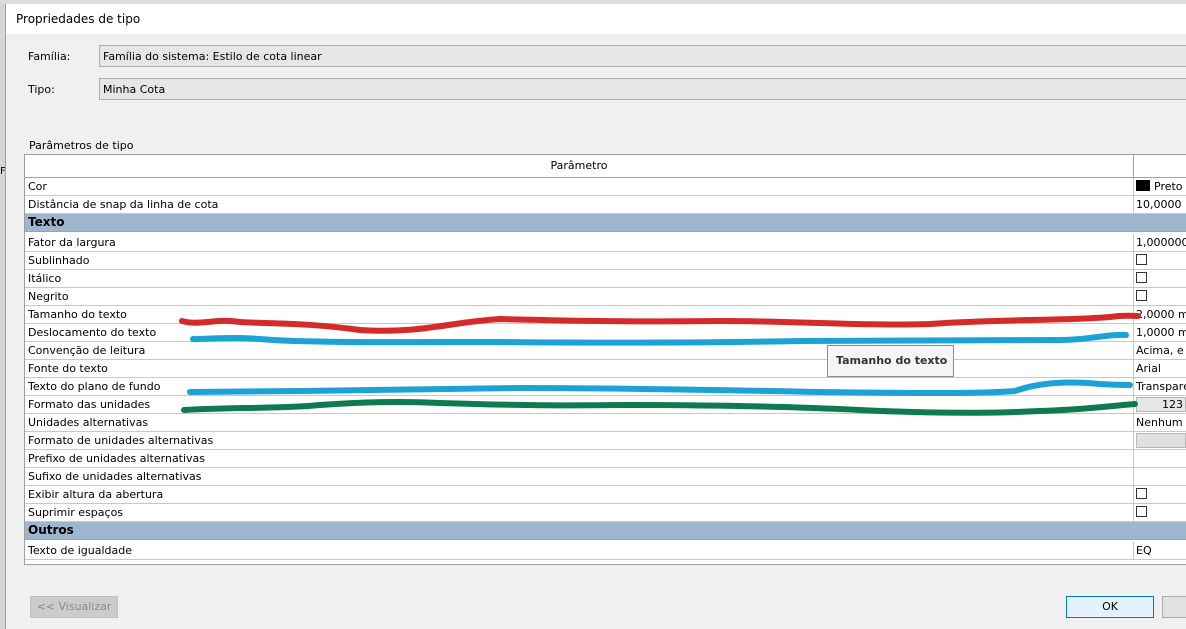 The height and width of the screenshot is (629, 1186). I want to click on parameter-value: Arial, so click(1159, 368).